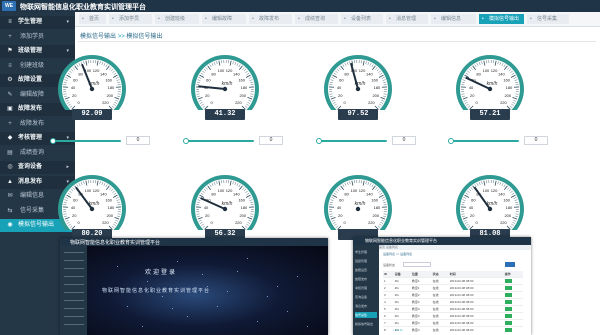 The image size is (600, 335). What do you see at coordinates (510, 264) in the screenshot?
I see `device-preview-search-button` at bounding box center [510, 264].